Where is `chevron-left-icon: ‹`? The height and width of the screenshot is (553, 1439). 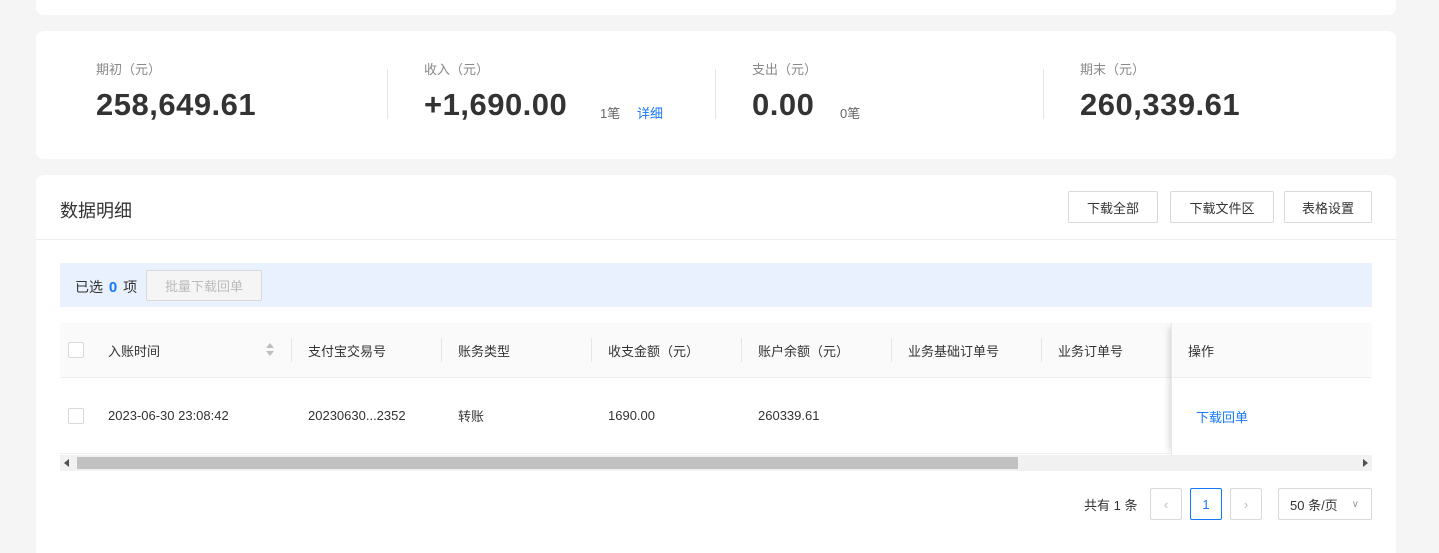
chevron-left-icon: ‹ is located at coordinates (1166, 504).